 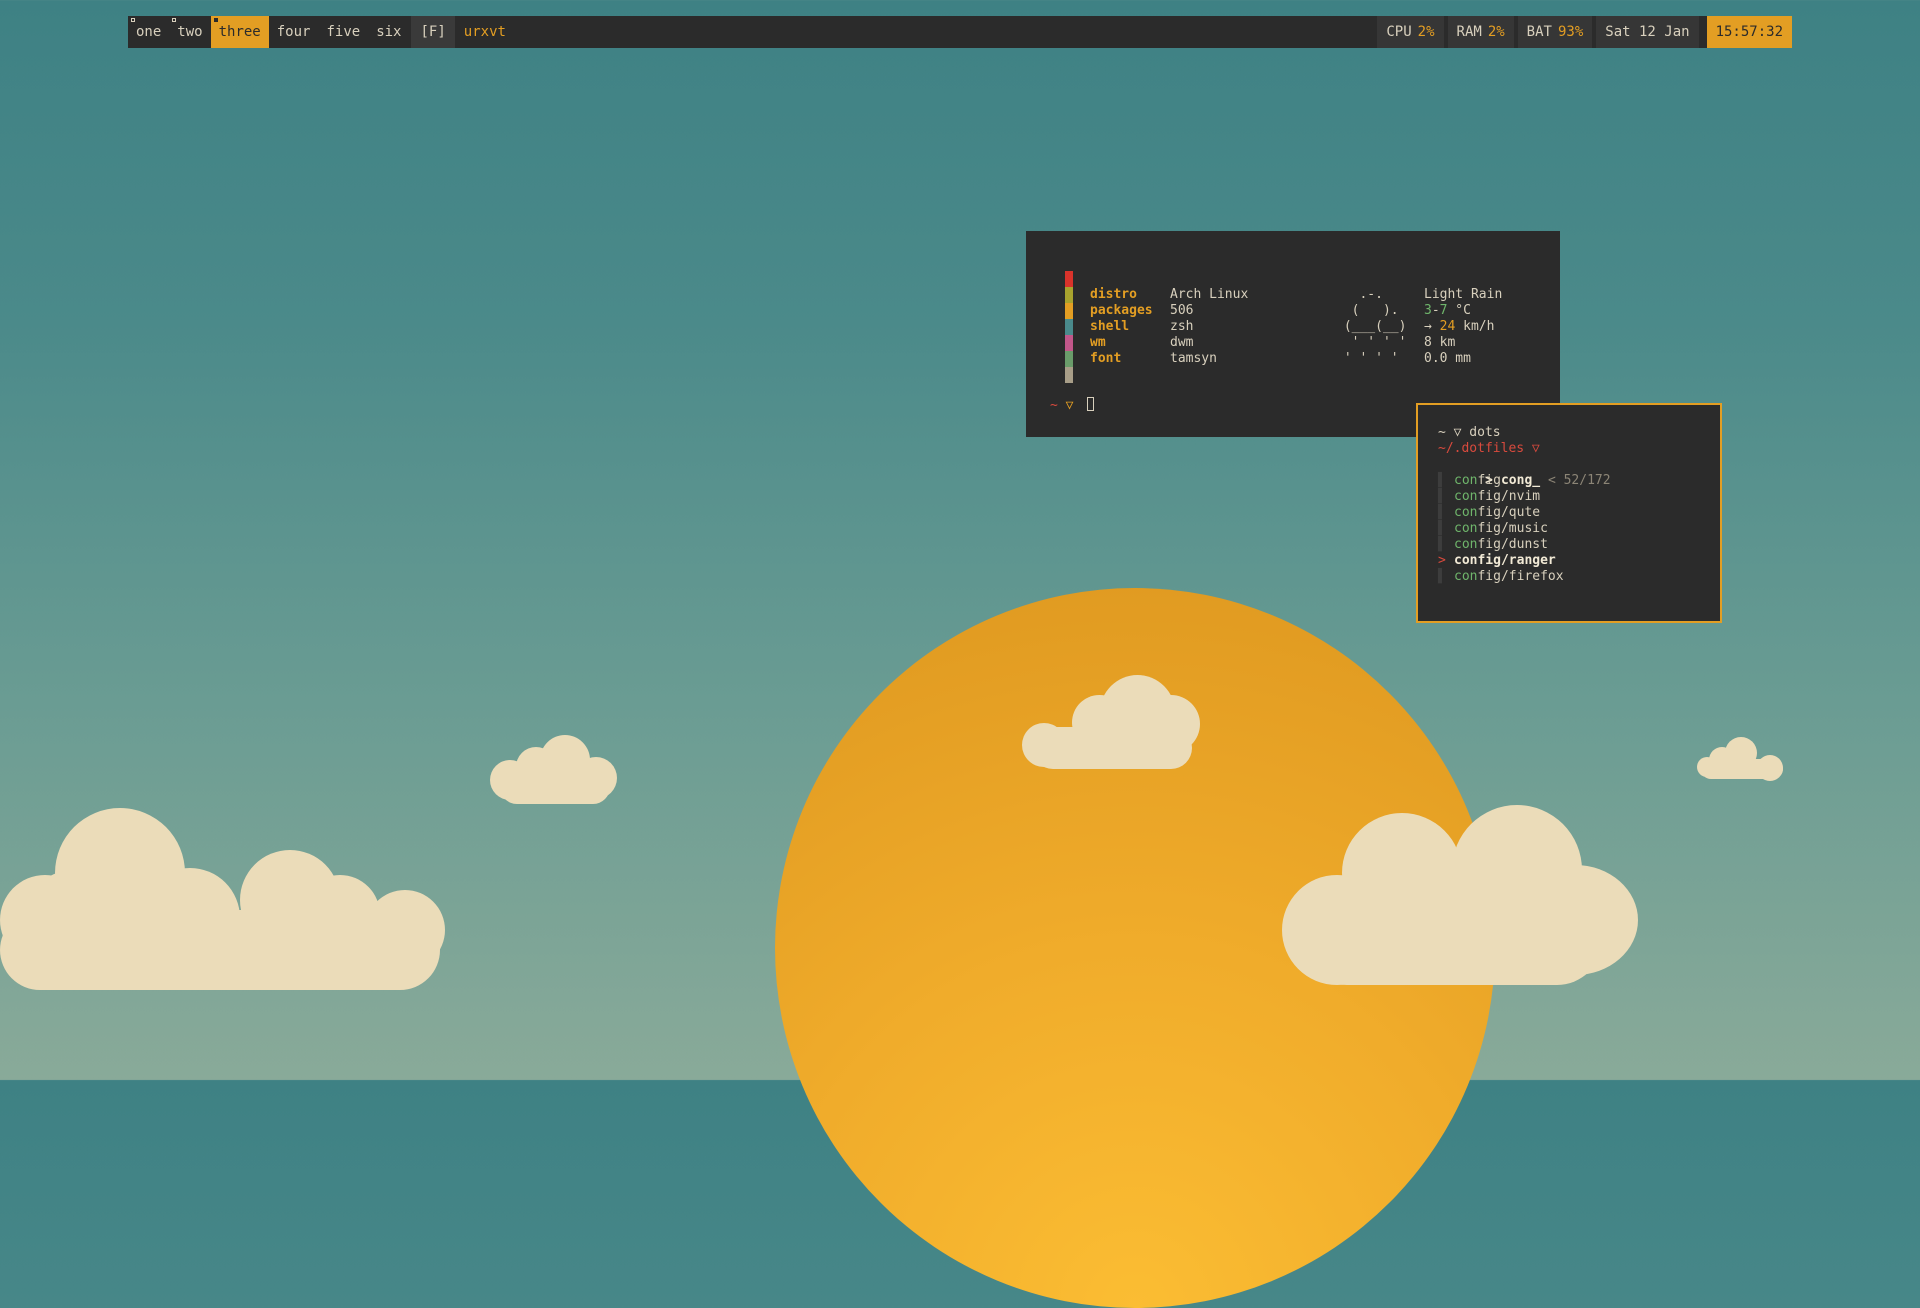 I want to click on workspace-five: five, so click(x=343, y=32).